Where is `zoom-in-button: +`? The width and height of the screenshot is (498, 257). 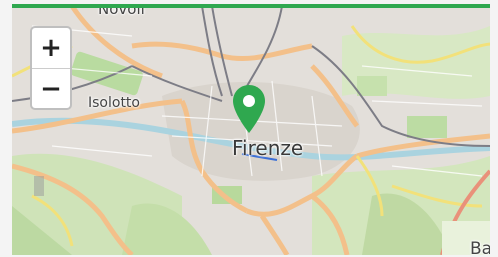
zoom-in-button: + is located at coordinates (51, 48).